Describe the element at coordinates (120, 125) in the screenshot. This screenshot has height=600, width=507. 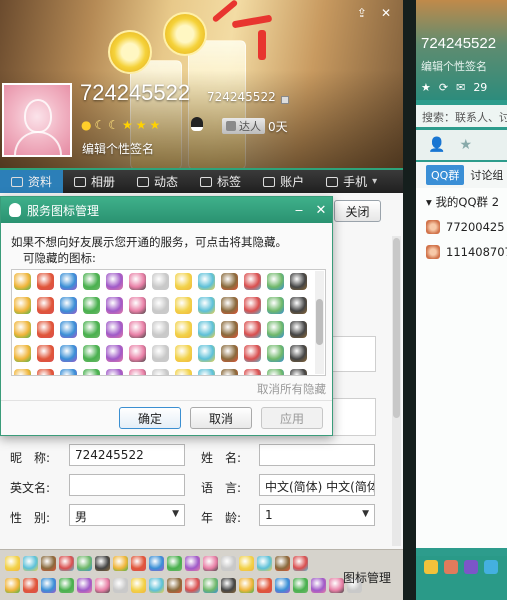
I see `qq-level: ● ☾ ☾ ★ ★ ★` at that location.